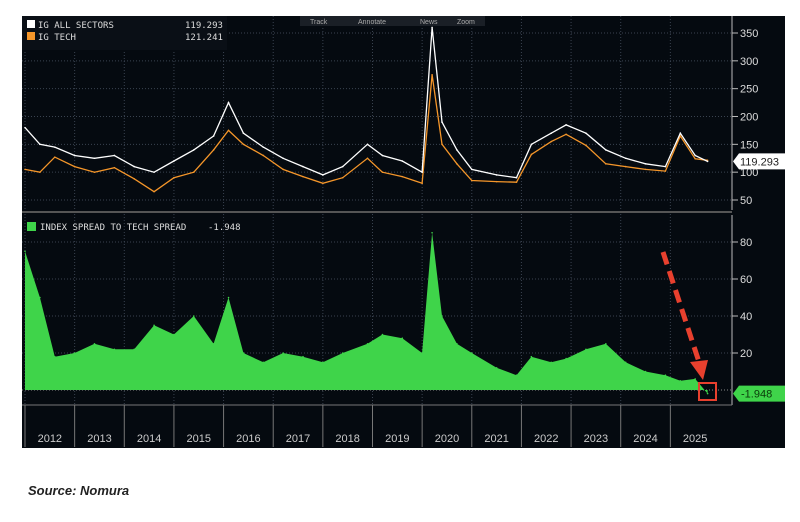  I want to click on x-tick-label: 2016, so click(248, 439).